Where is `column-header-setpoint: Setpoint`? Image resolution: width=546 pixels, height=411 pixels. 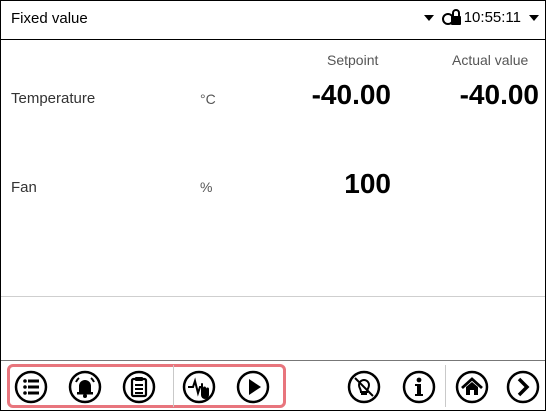 column-header-setpoint: Setpoint is located at coordinates (353, 60).